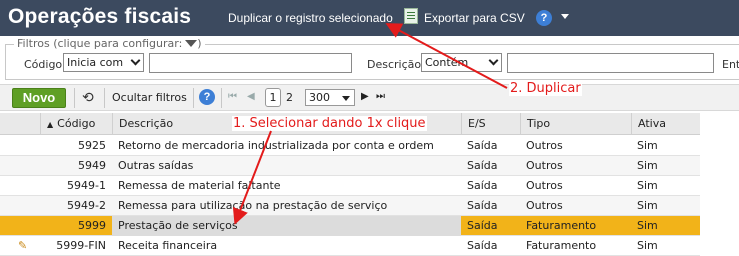 This screenshot has height=256, width=739. What do you see at coordinates (156, 165) in the screenshot?
I see `cell-description: Outras saídas` at bounding box center [156, 165].